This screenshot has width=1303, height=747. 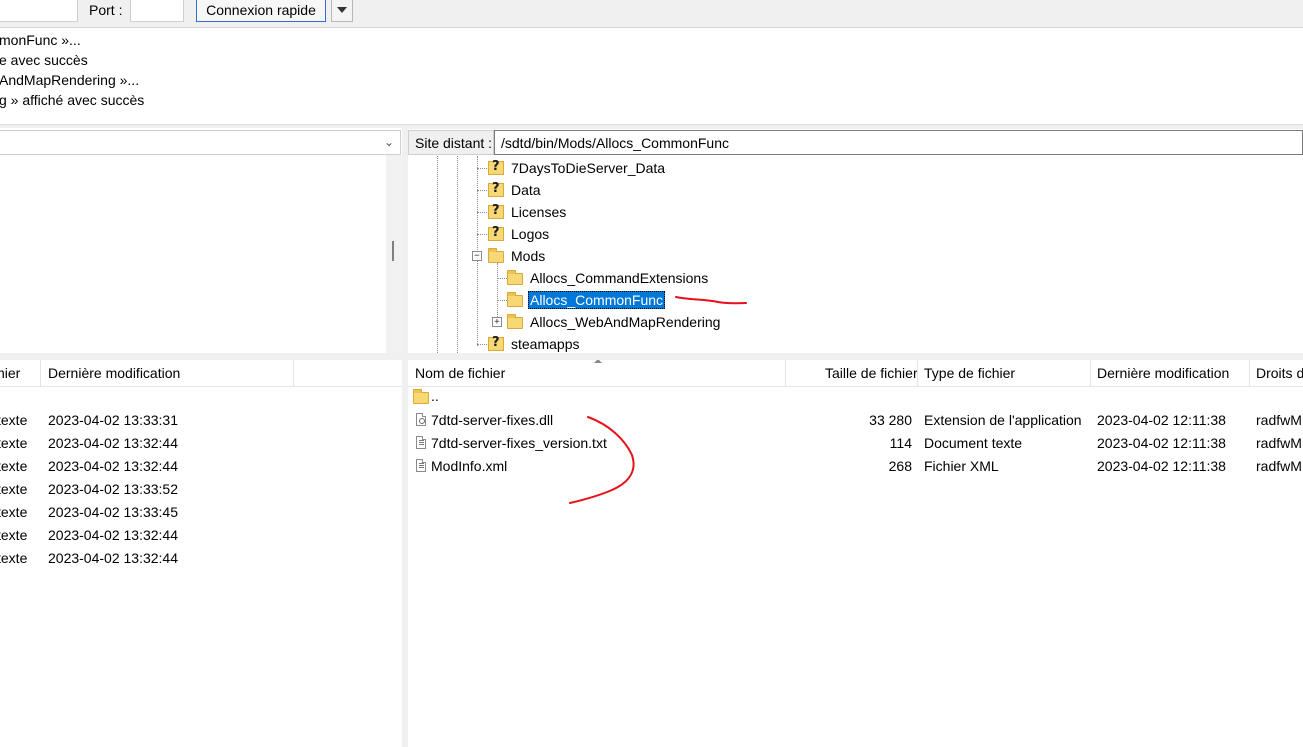 What do you see at coordinates (451, 142) in the screenshot?
I see `remote-site-label: Site distant :` at bounding box center [451, 142].